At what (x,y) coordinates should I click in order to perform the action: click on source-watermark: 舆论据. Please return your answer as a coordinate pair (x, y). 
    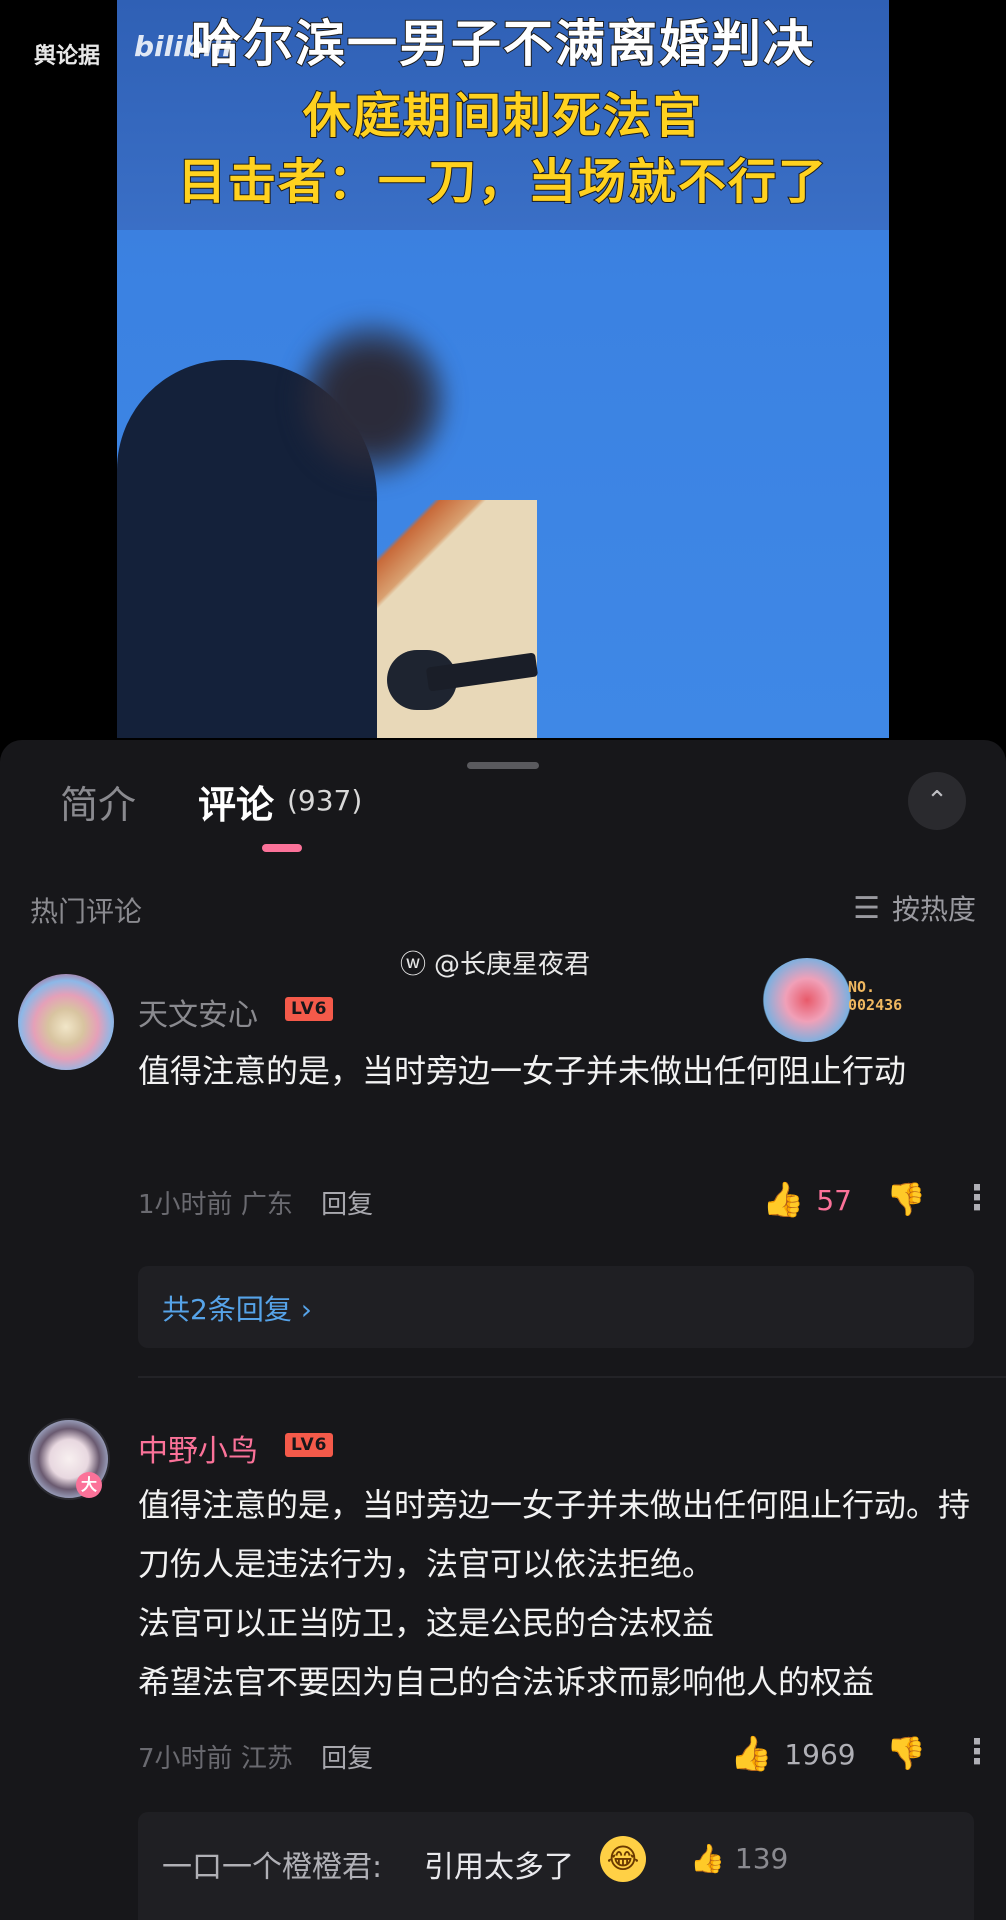
    Looking at the image, I should click on (67, 56).